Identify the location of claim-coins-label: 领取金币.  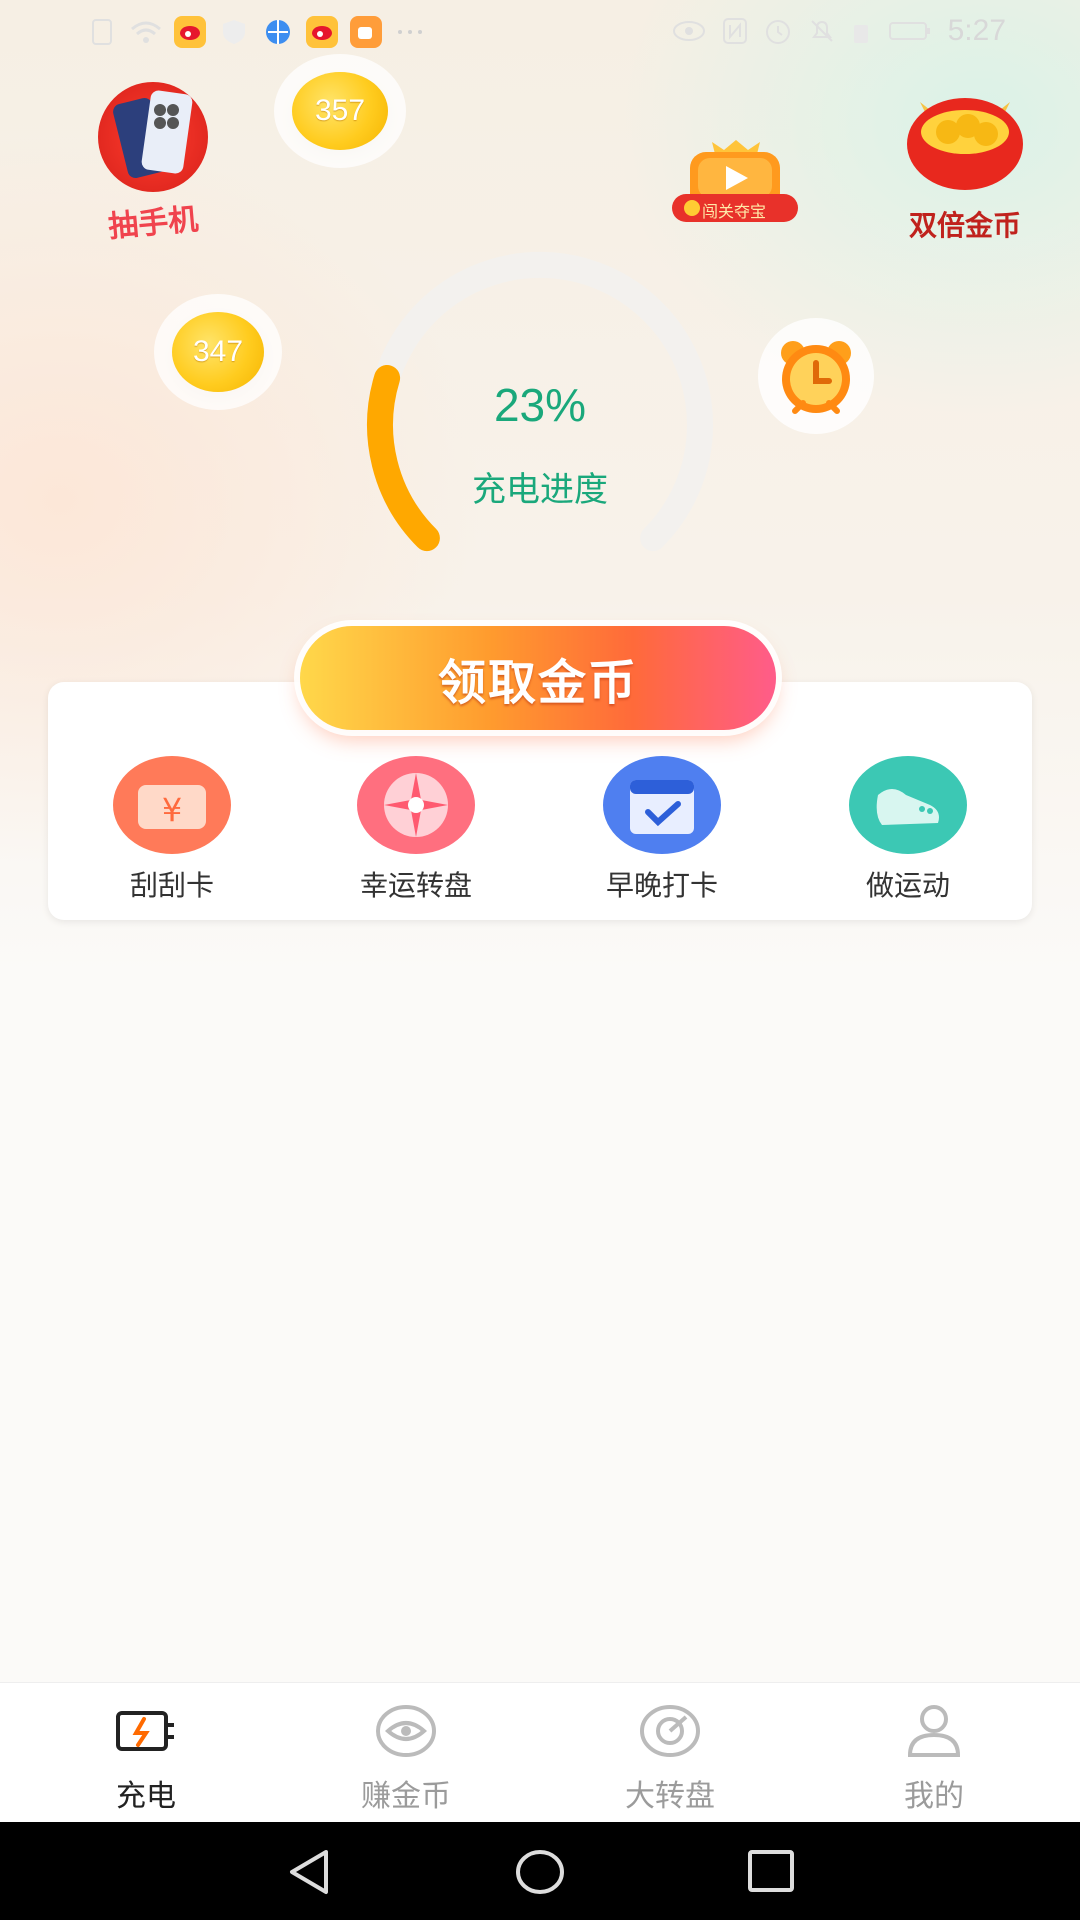
(537, 683).